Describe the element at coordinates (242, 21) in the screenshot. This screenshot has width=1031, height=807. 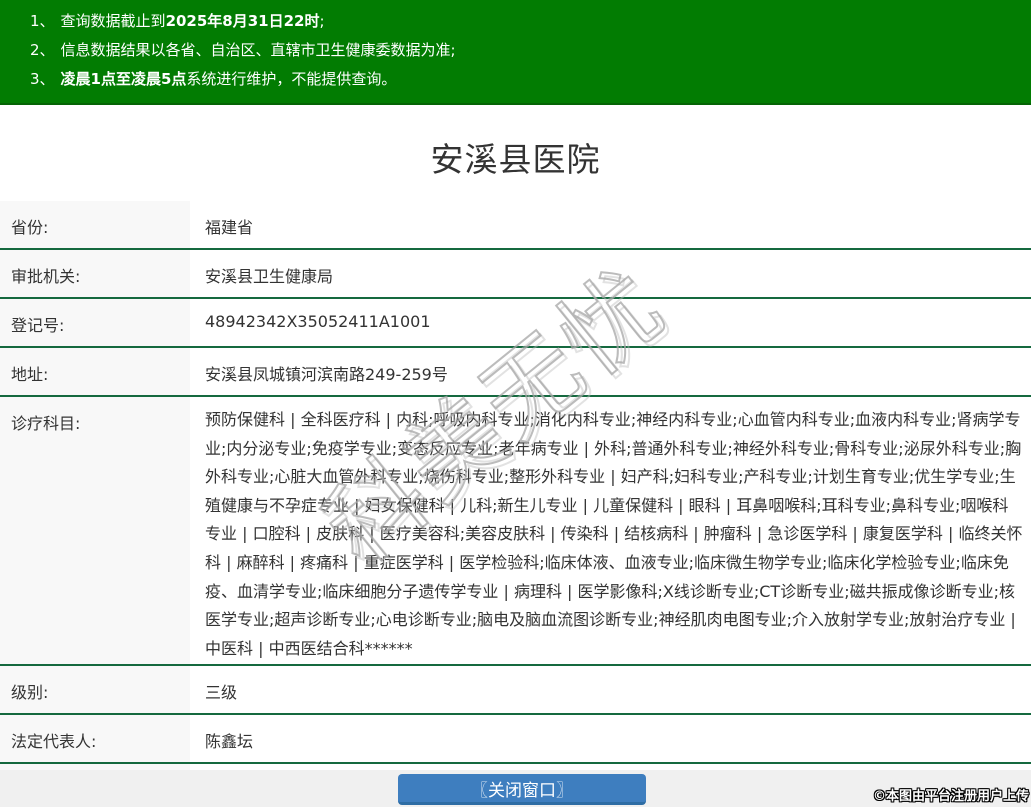
I see `notice-text-bold: 2025年8月31日22时` at that location.